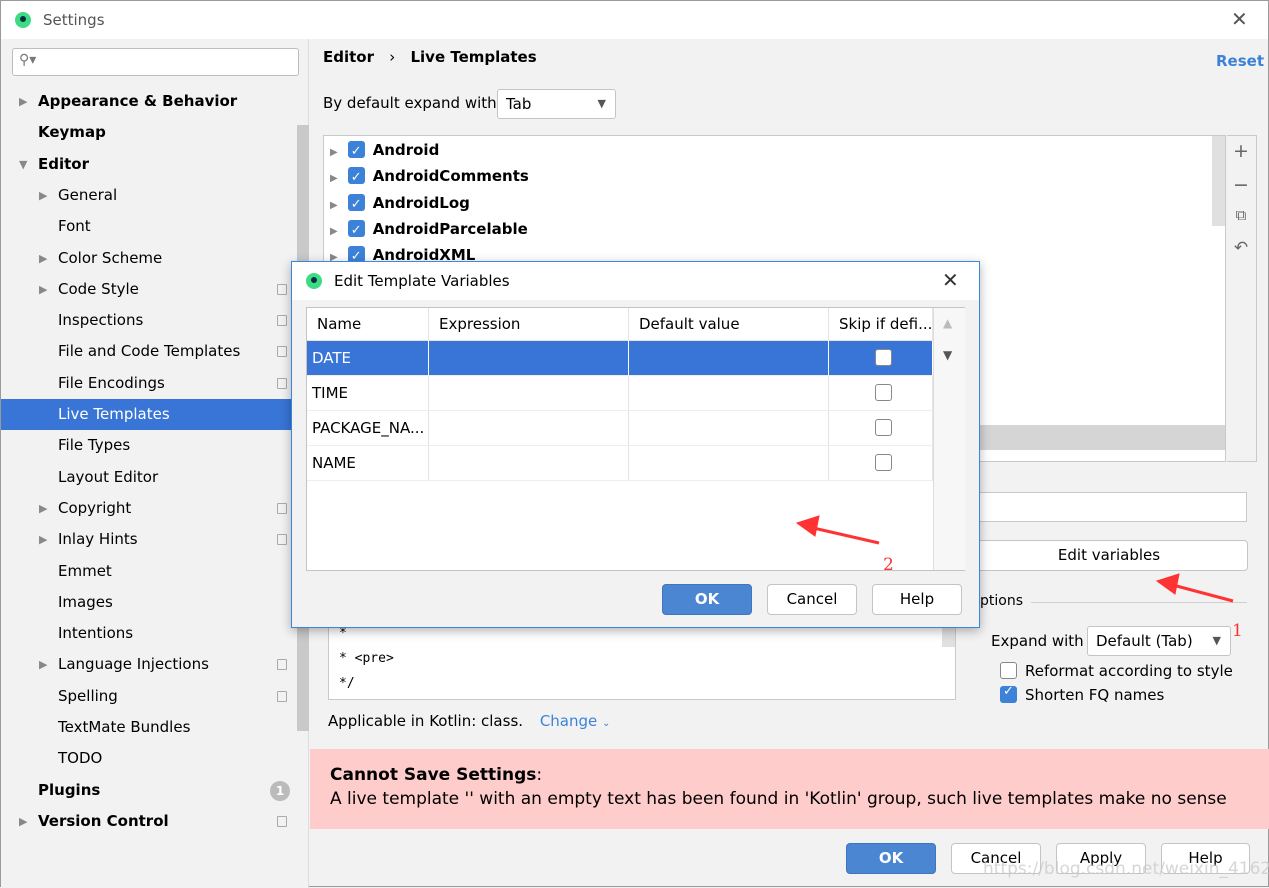 Image resolution: width=1269 pixels, height=888 pixels. Describe the element at coordinates (1019, 578) in the screenshot. I see `annotation-arrows: 2 1` at that location.